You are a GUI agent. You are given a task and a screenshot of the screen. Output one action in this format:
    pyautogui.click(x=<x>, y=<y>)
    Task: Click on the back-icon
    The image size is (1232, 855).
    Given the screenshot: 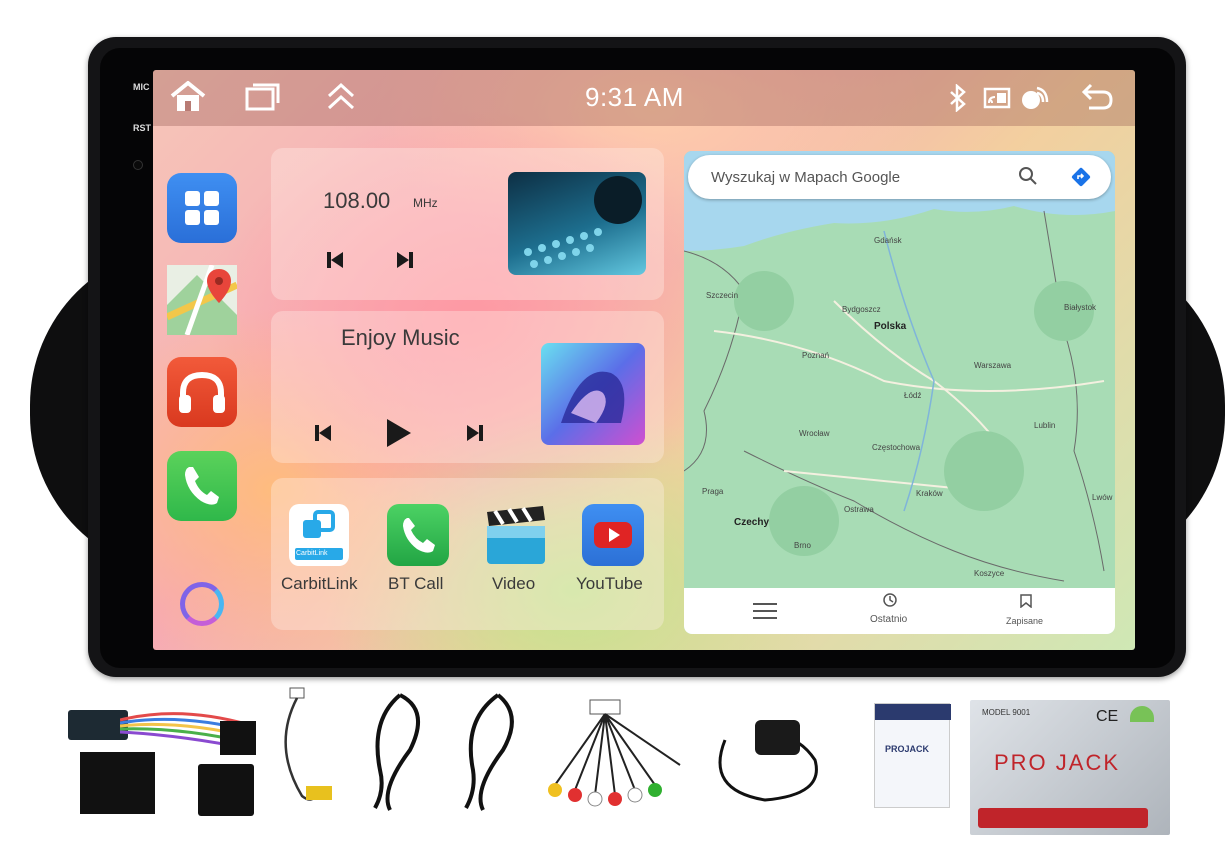 What is the action you would take?
    pyautogui.click(x=1098, y=99)
    